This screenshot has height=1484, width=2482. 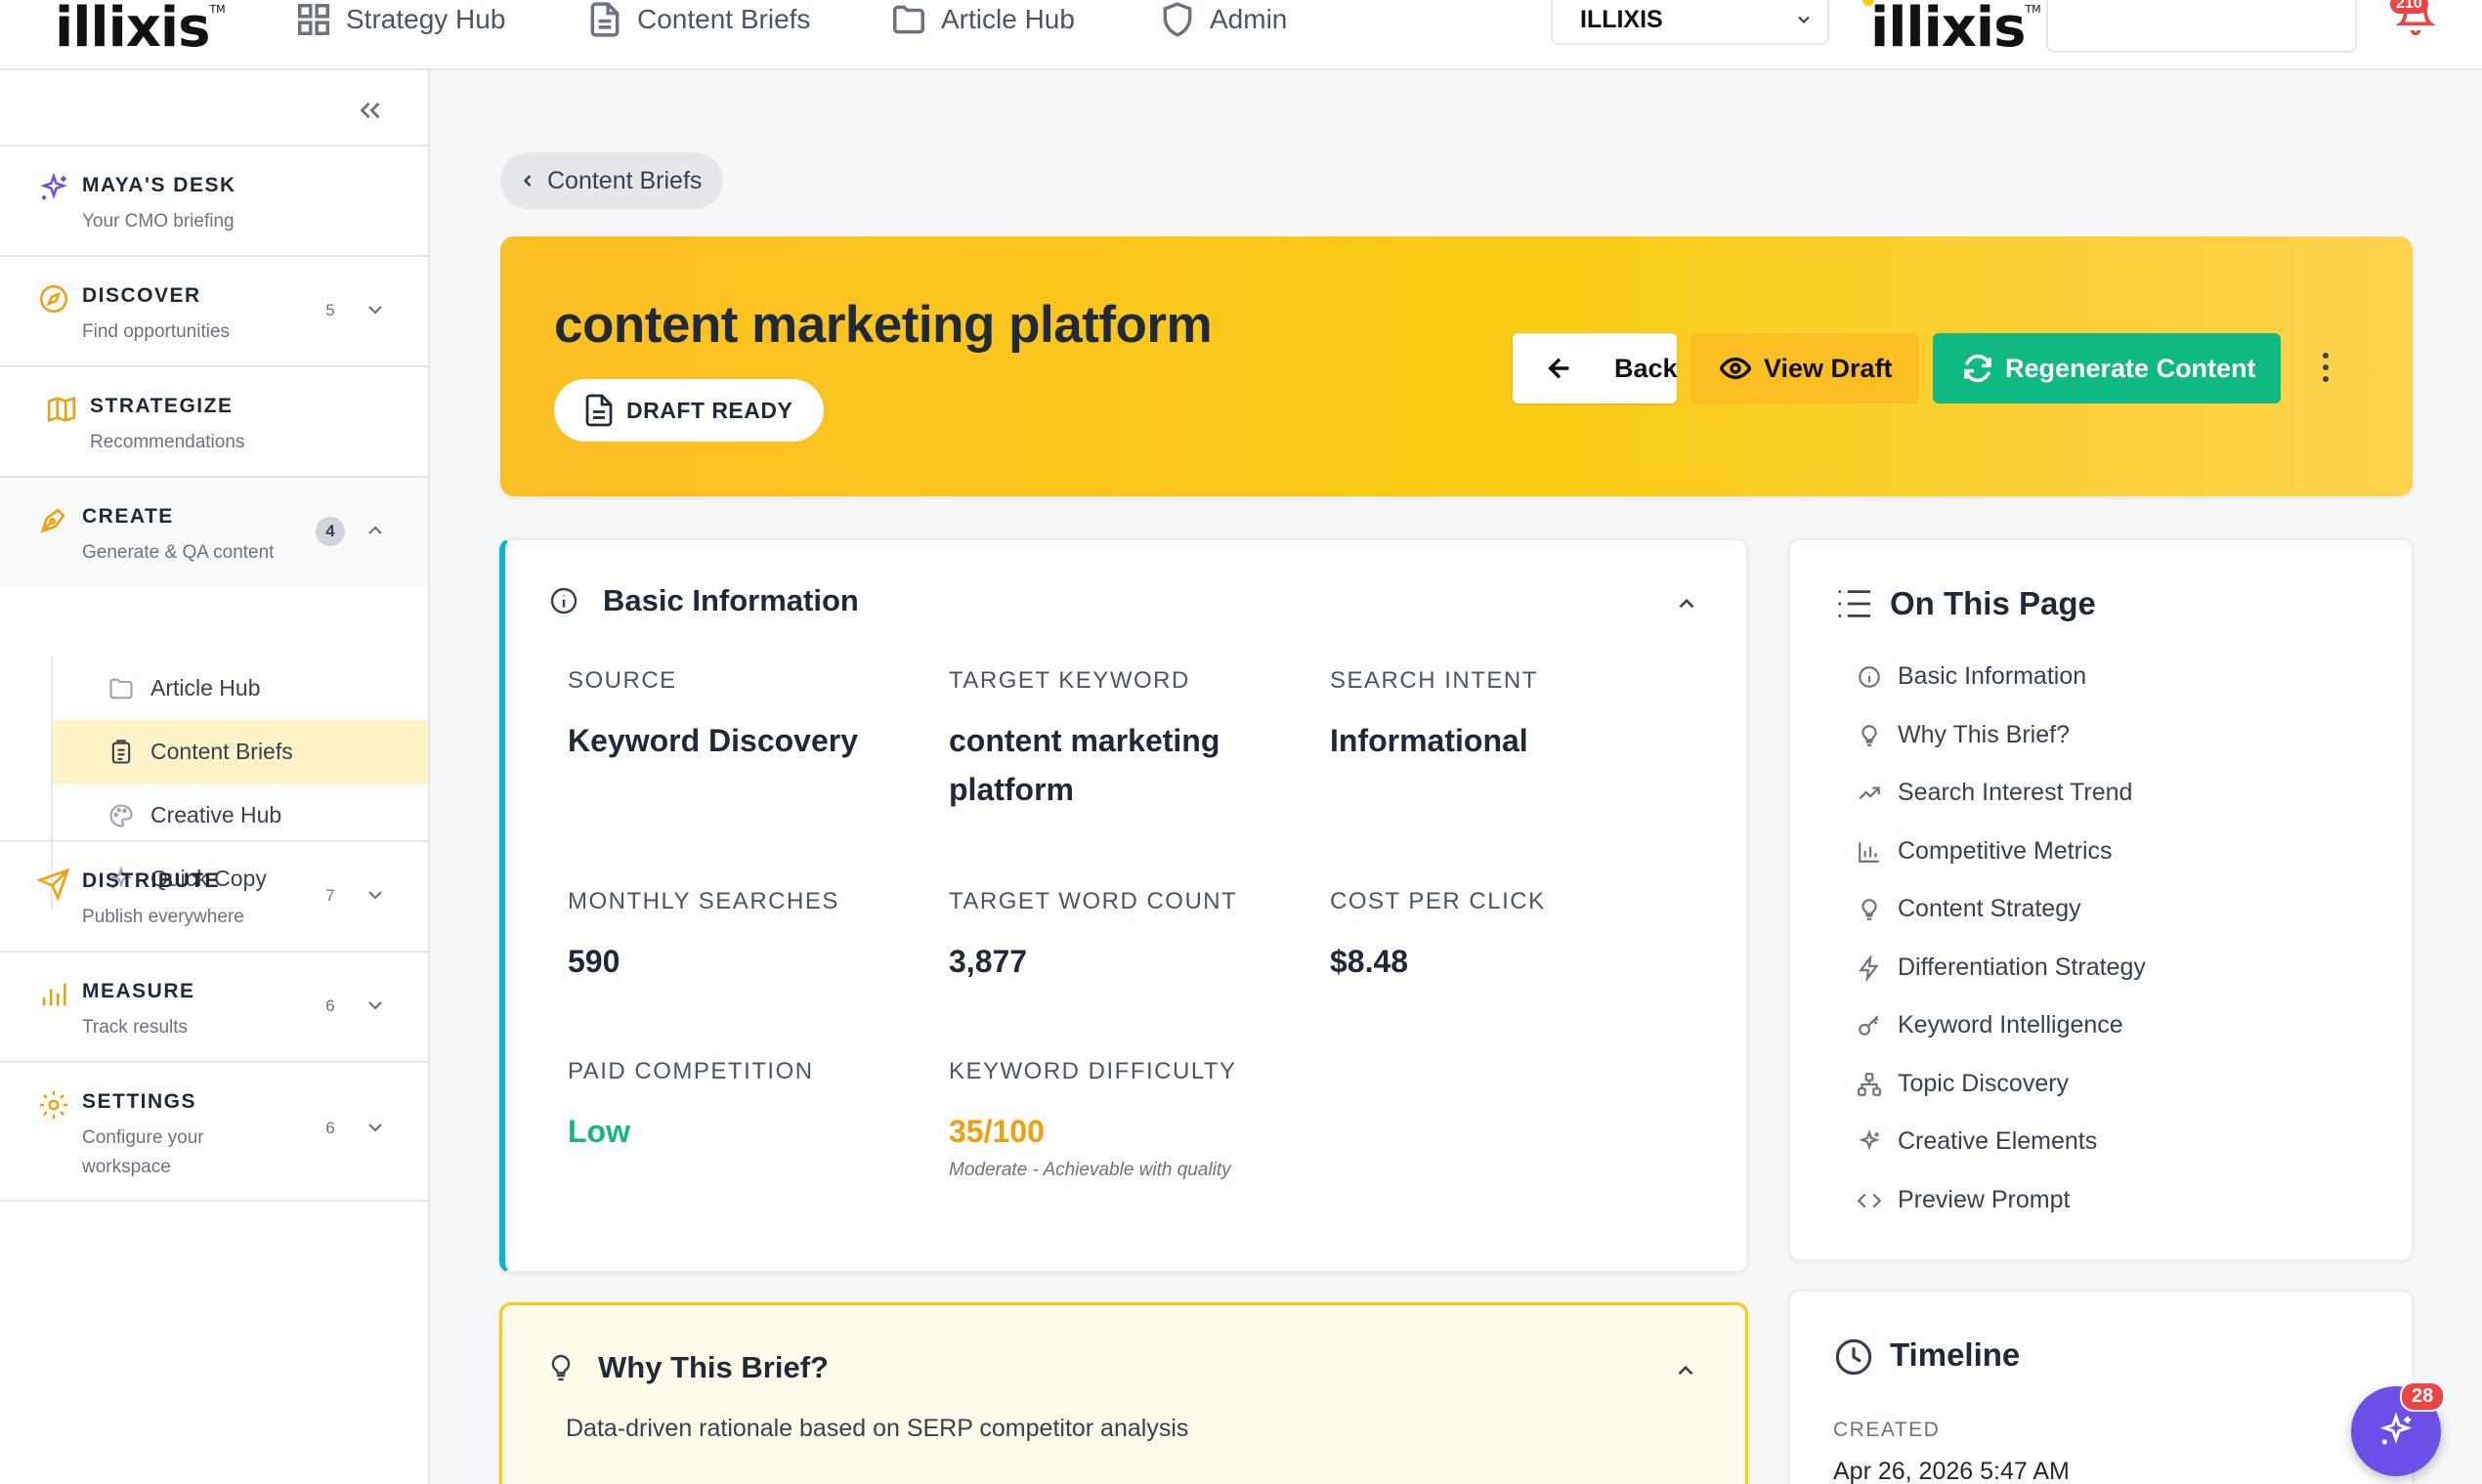 I want to click on organization-select: ILLIXIS, so click(x=1690, y=22).